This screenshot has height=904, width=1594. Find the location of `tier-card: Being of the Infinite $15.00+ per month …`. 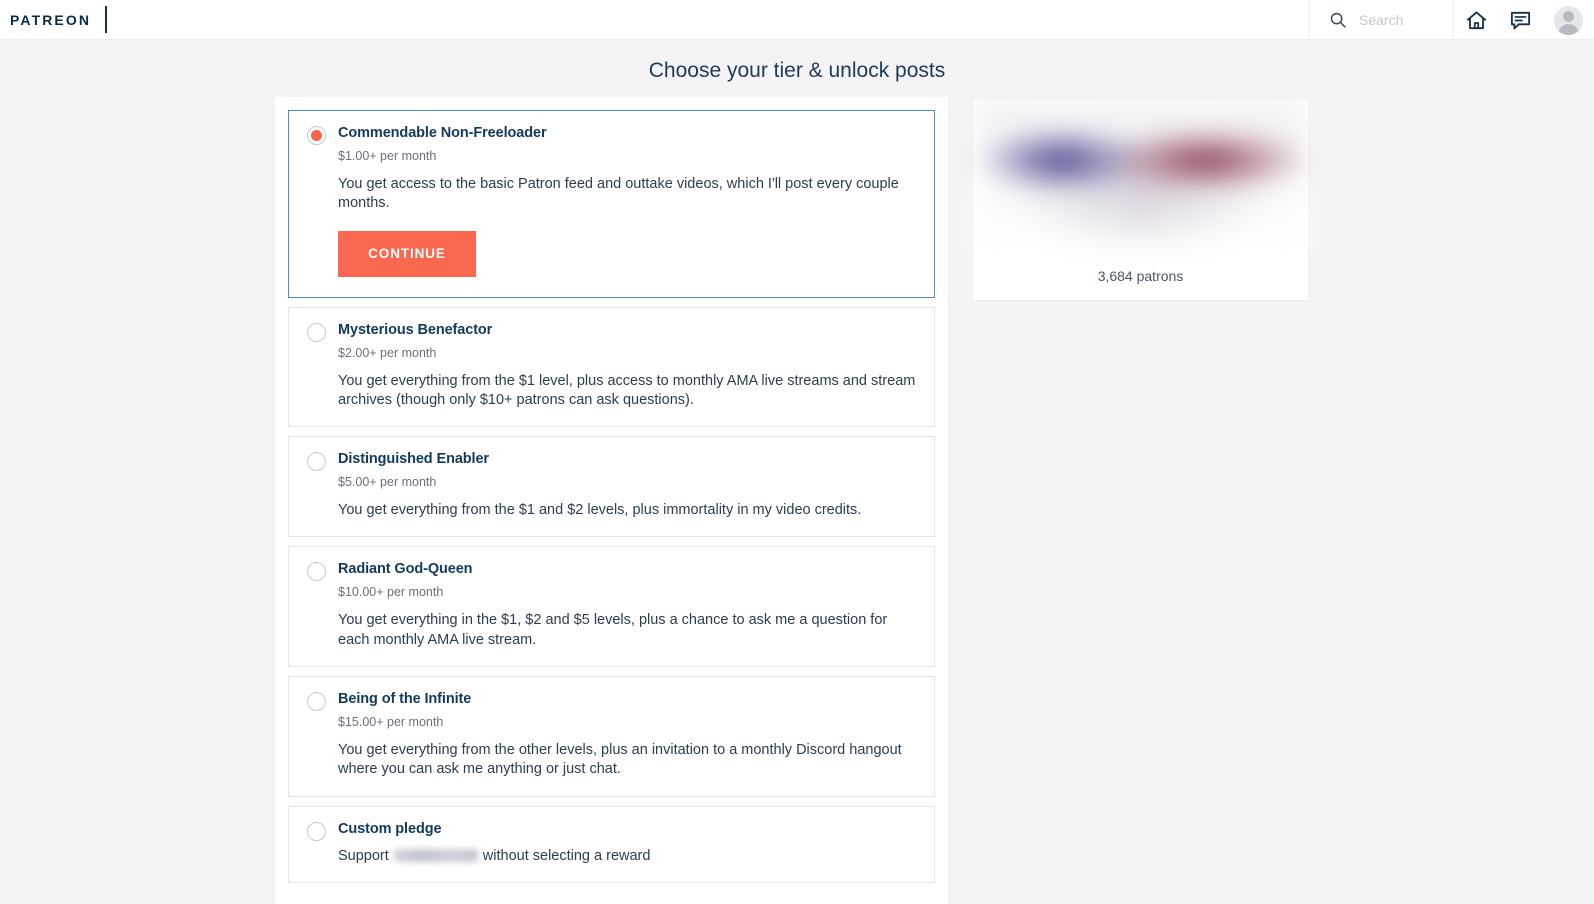

tier-card: Being of the Infinite $15.00+ per month … is located at coordinates (611, 736).